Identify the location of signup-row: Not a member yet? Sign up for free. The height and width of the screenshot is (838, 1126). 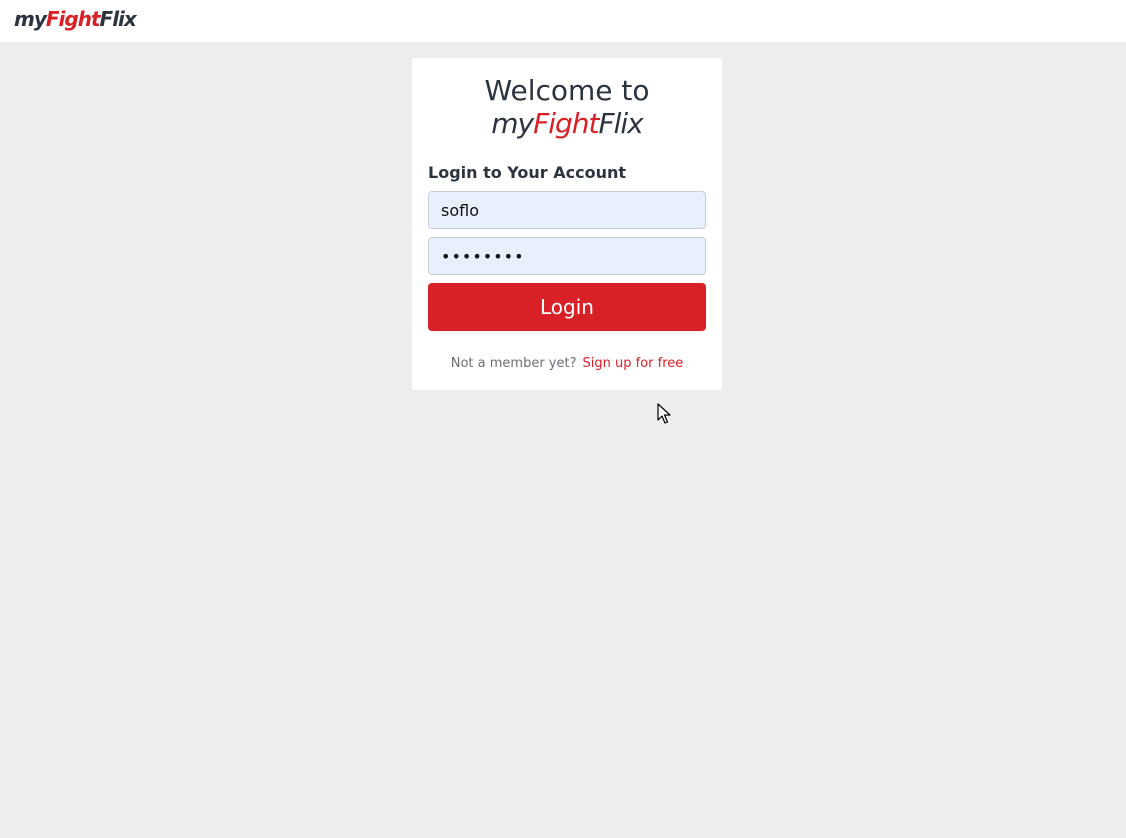
(567, 364).